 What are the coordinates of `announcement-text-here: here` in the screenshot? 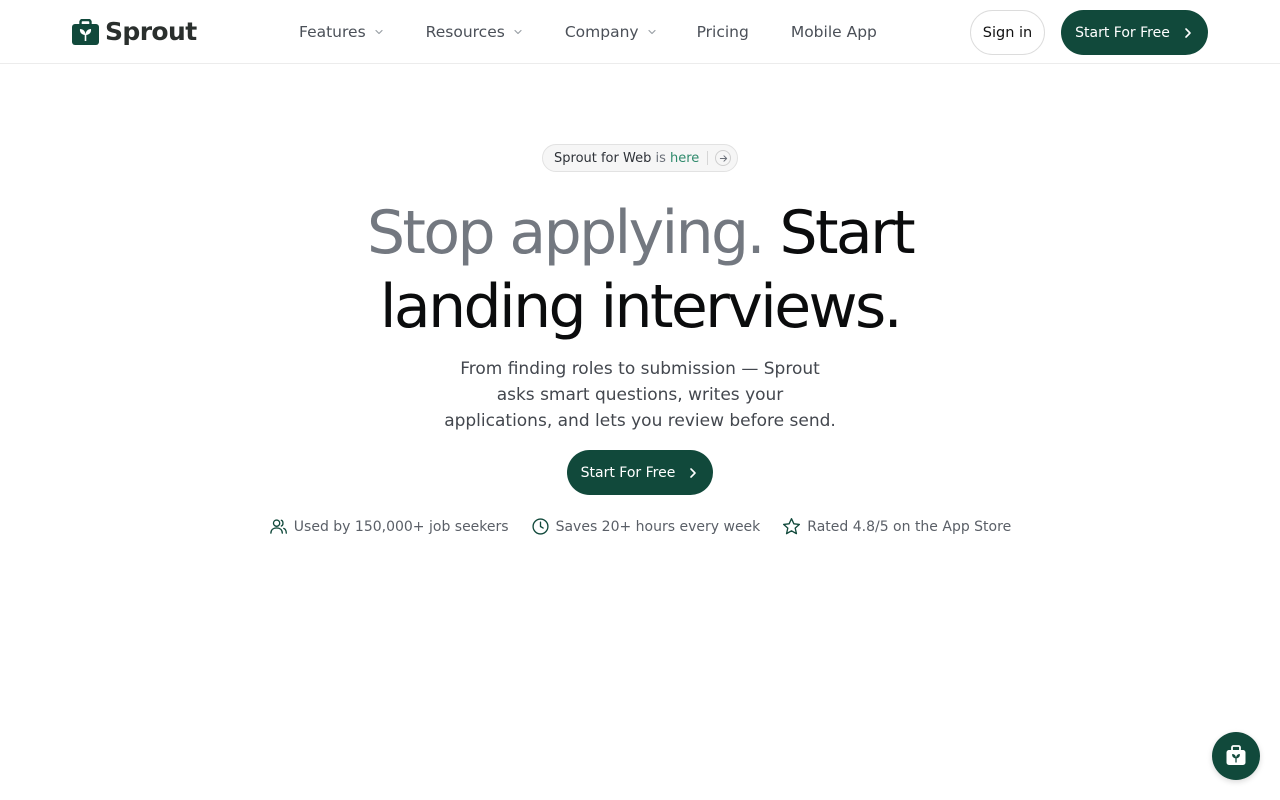 It's located at (685, 158).